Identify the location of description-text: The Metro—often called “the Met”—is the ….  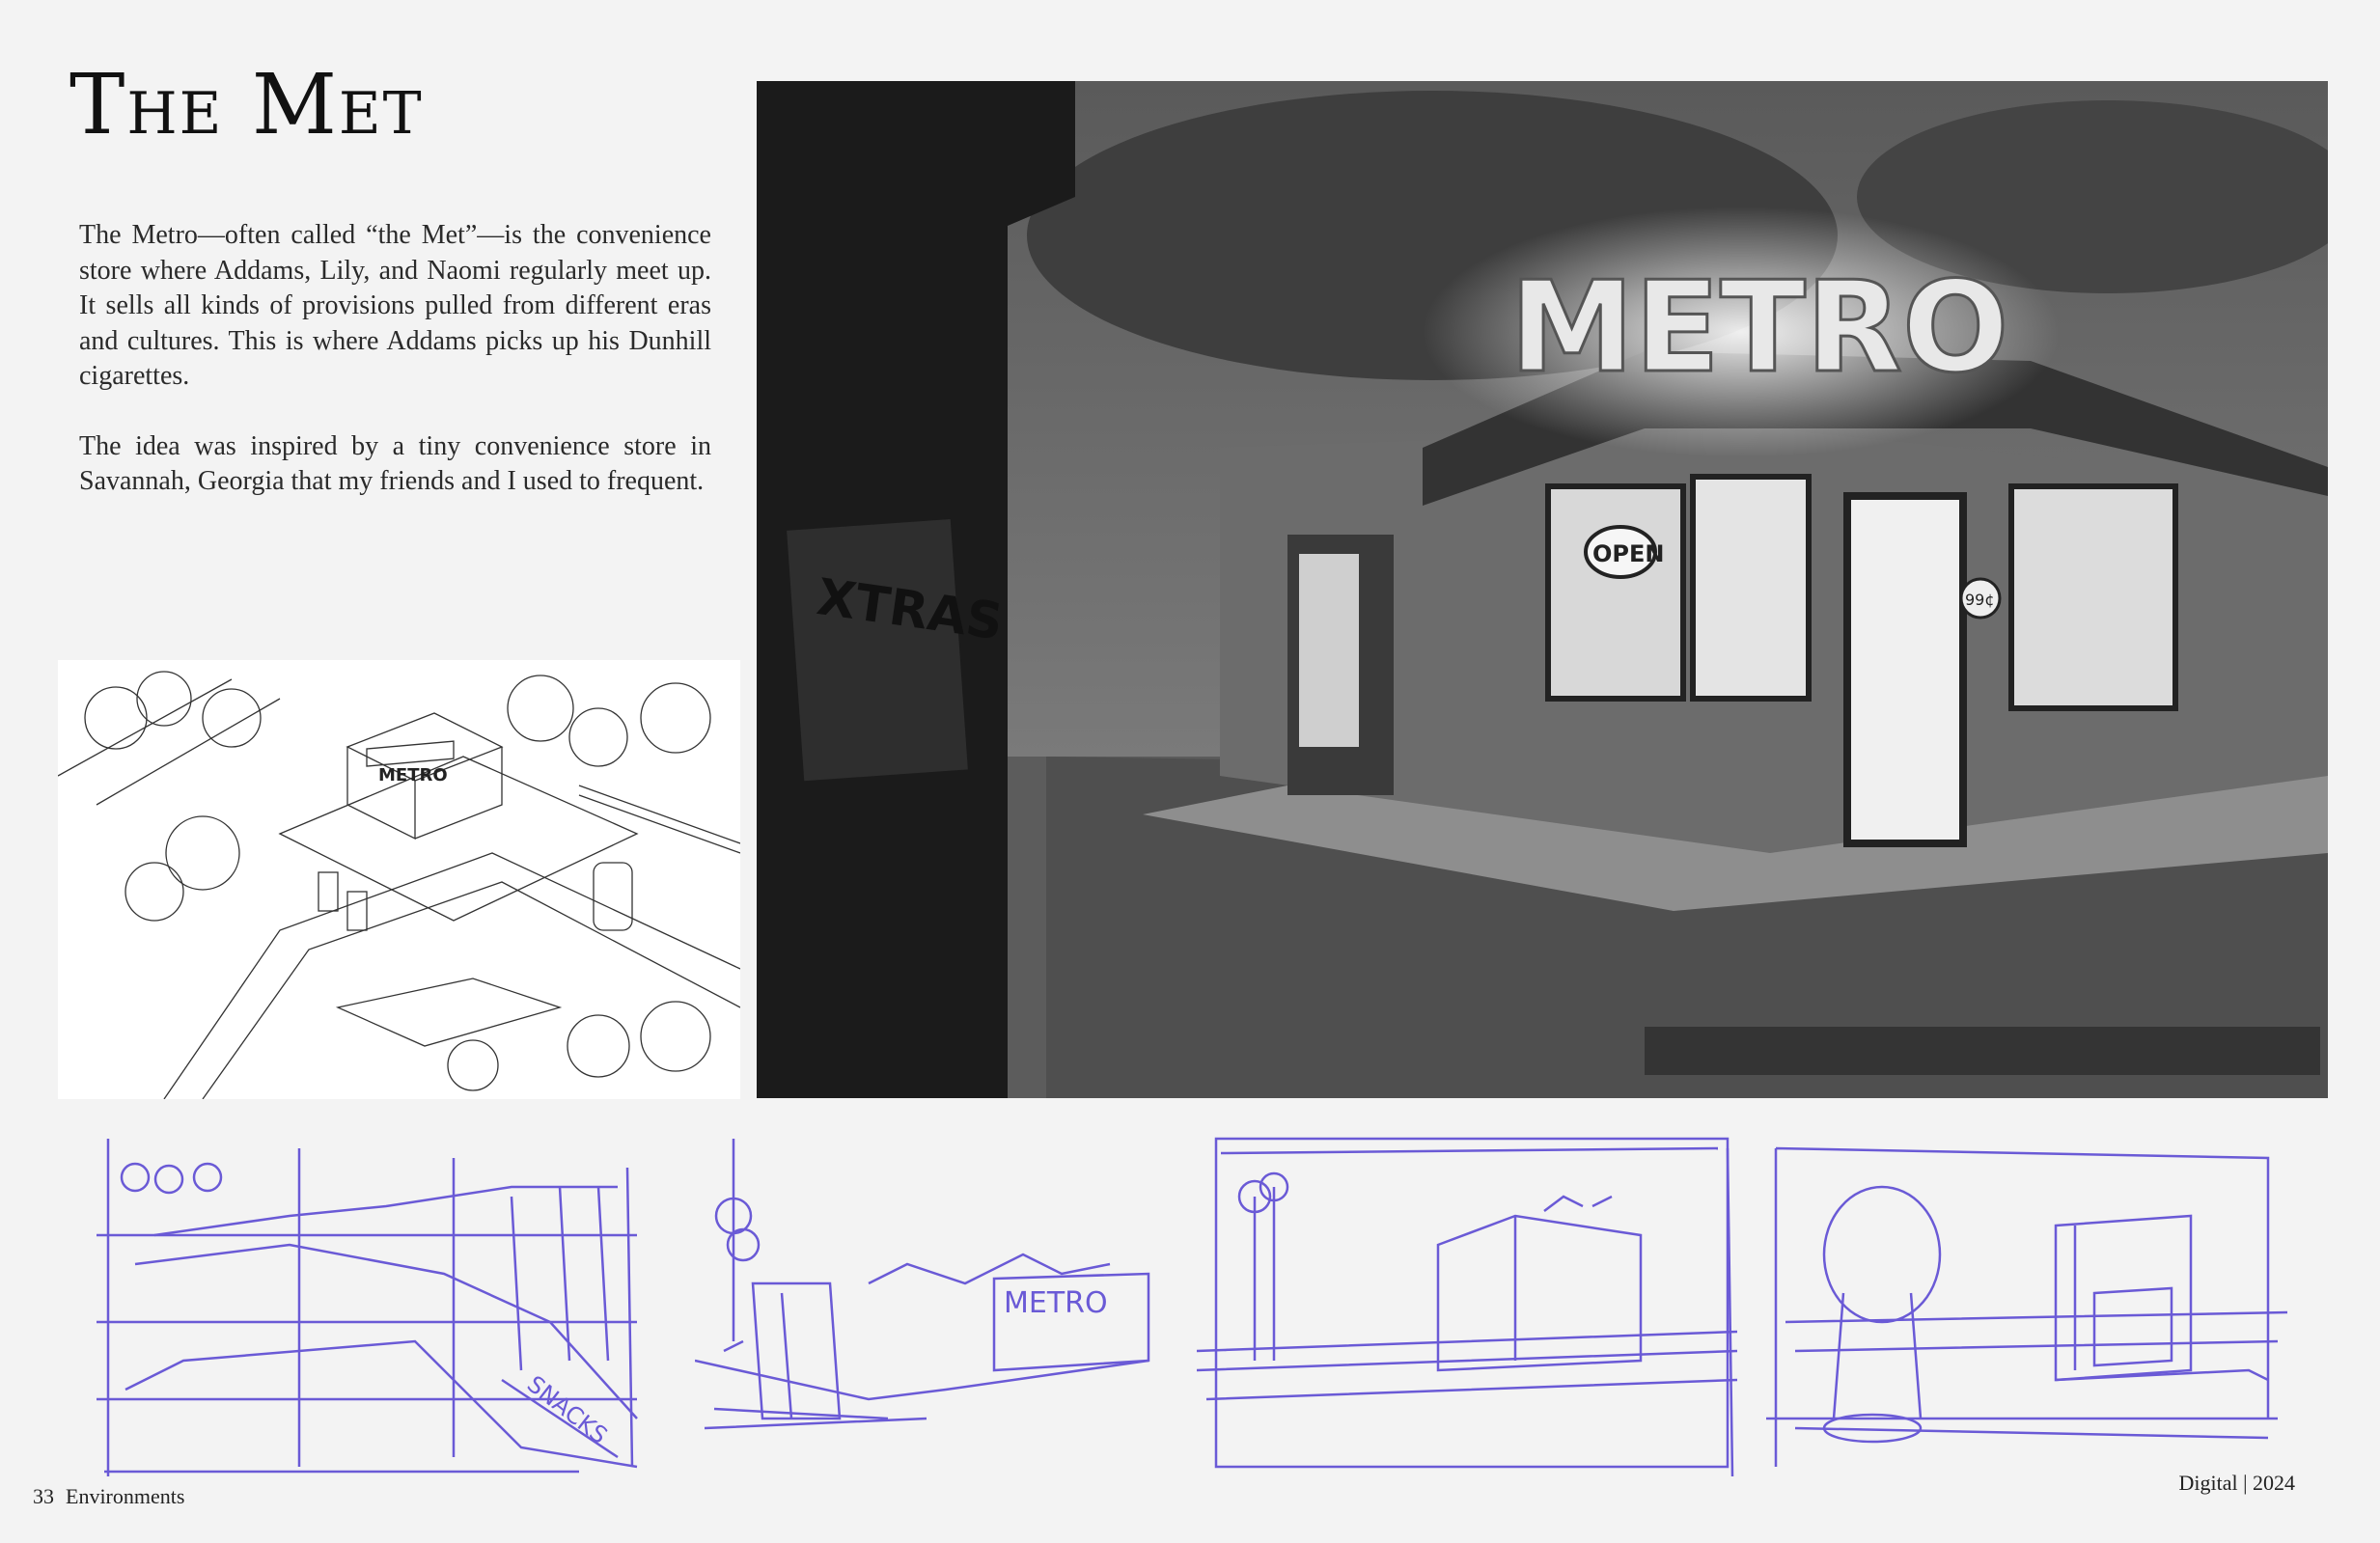
(395, 376).